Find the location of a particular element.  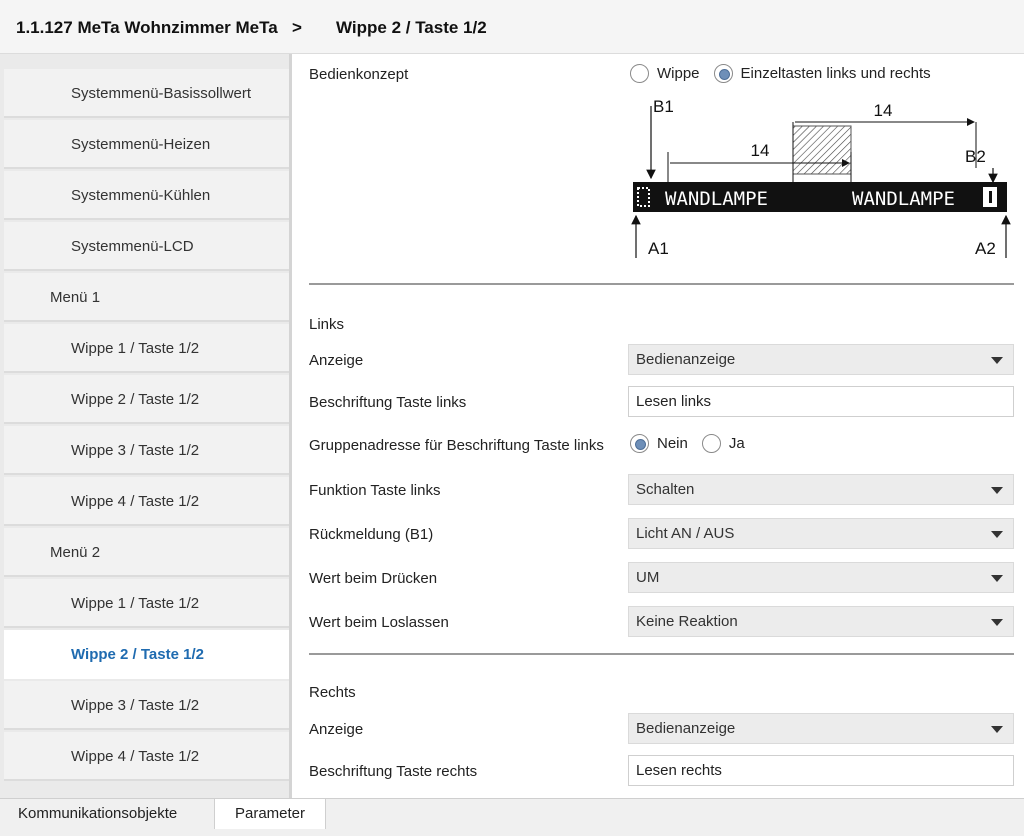

sidebar-item-systemmenue-kuehlen: Systemmenü-Kühlen is located at coordinates (146, 195).